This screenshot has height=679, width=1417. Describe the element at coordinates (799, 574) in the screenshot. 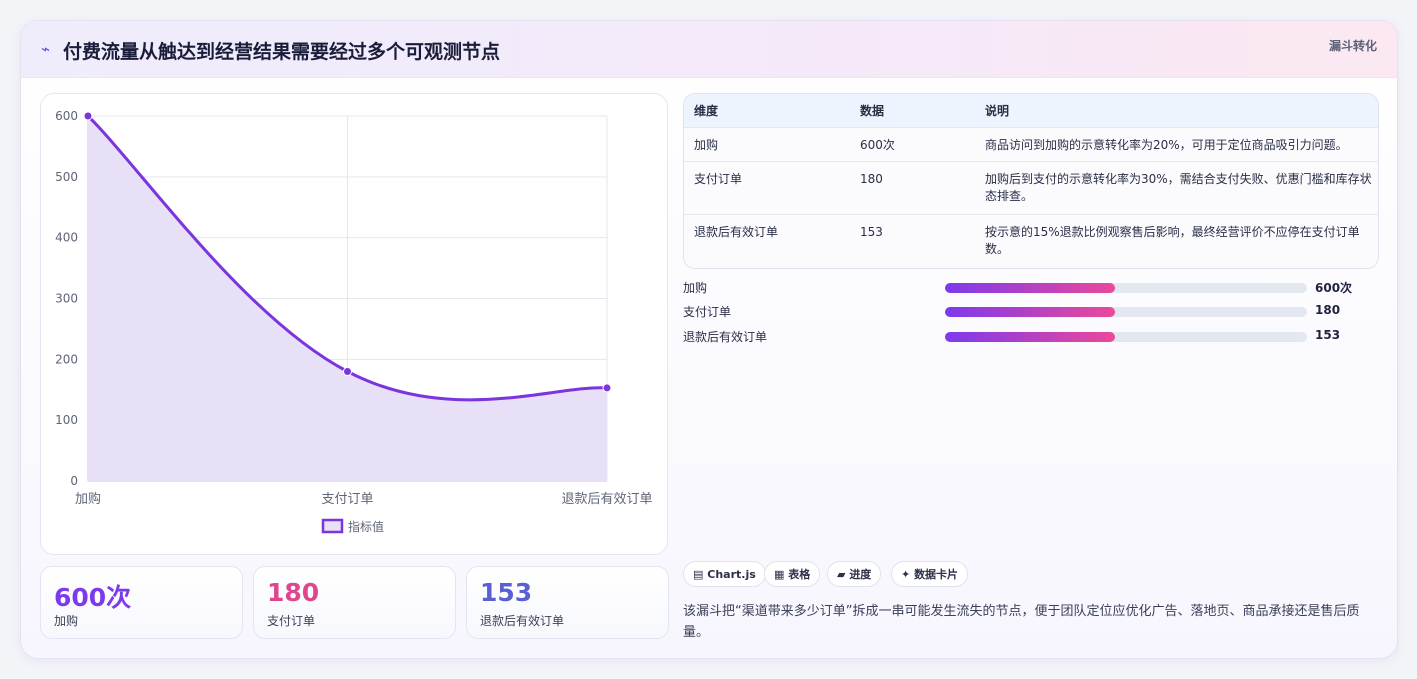

I see `chip-label: 表格` at that location.